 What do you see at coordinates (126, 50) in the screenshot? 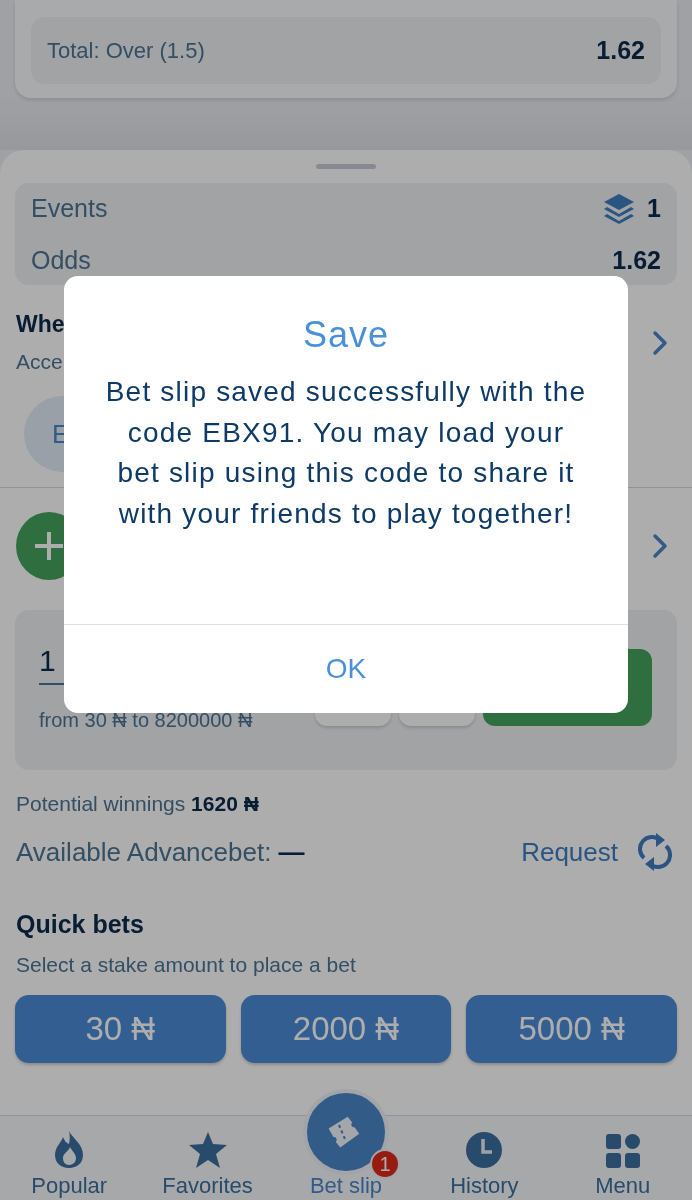
I see `market-label: Total: Over (1.5)` at bounding box center [126, 50].